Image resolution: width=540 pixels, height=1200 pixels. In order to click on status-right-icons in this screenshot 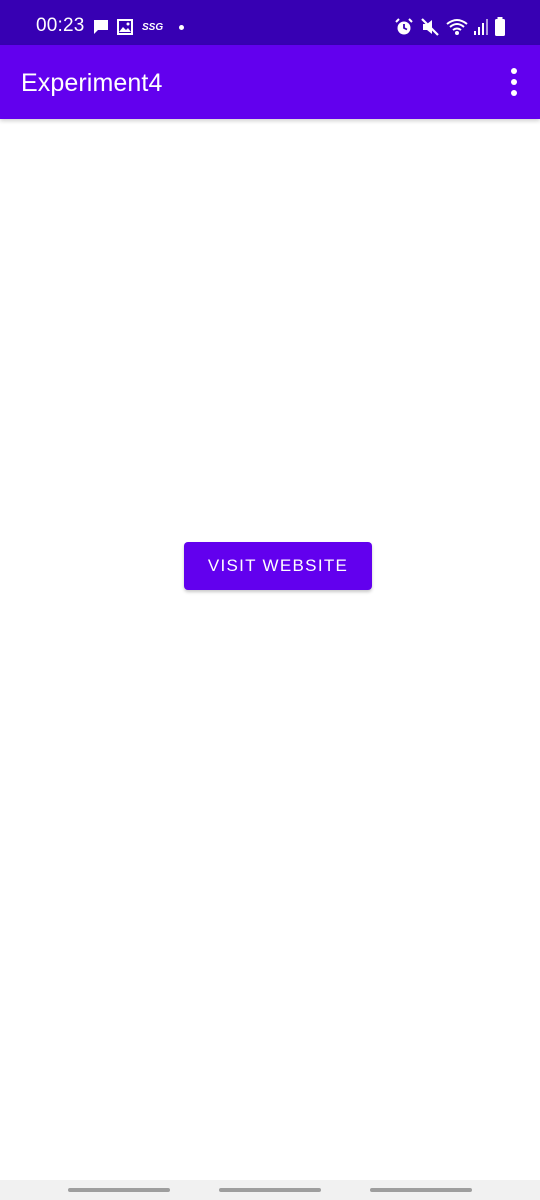, I will do `click(450, 27)`.